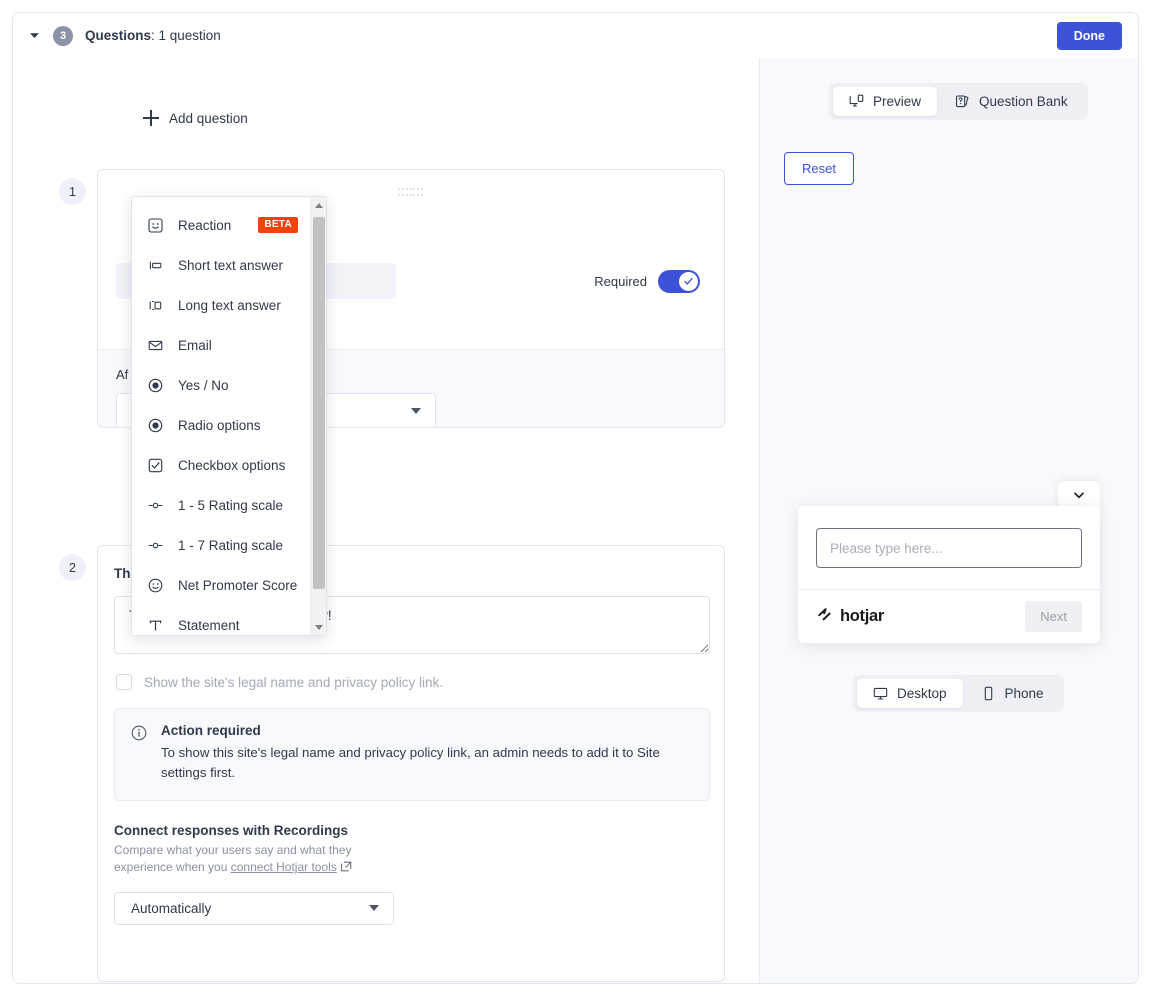 Image resolution: width=1151 pixels, height=996 pixels. What do you see at coordinates (229, 305) in the screenshot?
I see `menu-item-label: Long text answer` at bounding box center [229, 305].